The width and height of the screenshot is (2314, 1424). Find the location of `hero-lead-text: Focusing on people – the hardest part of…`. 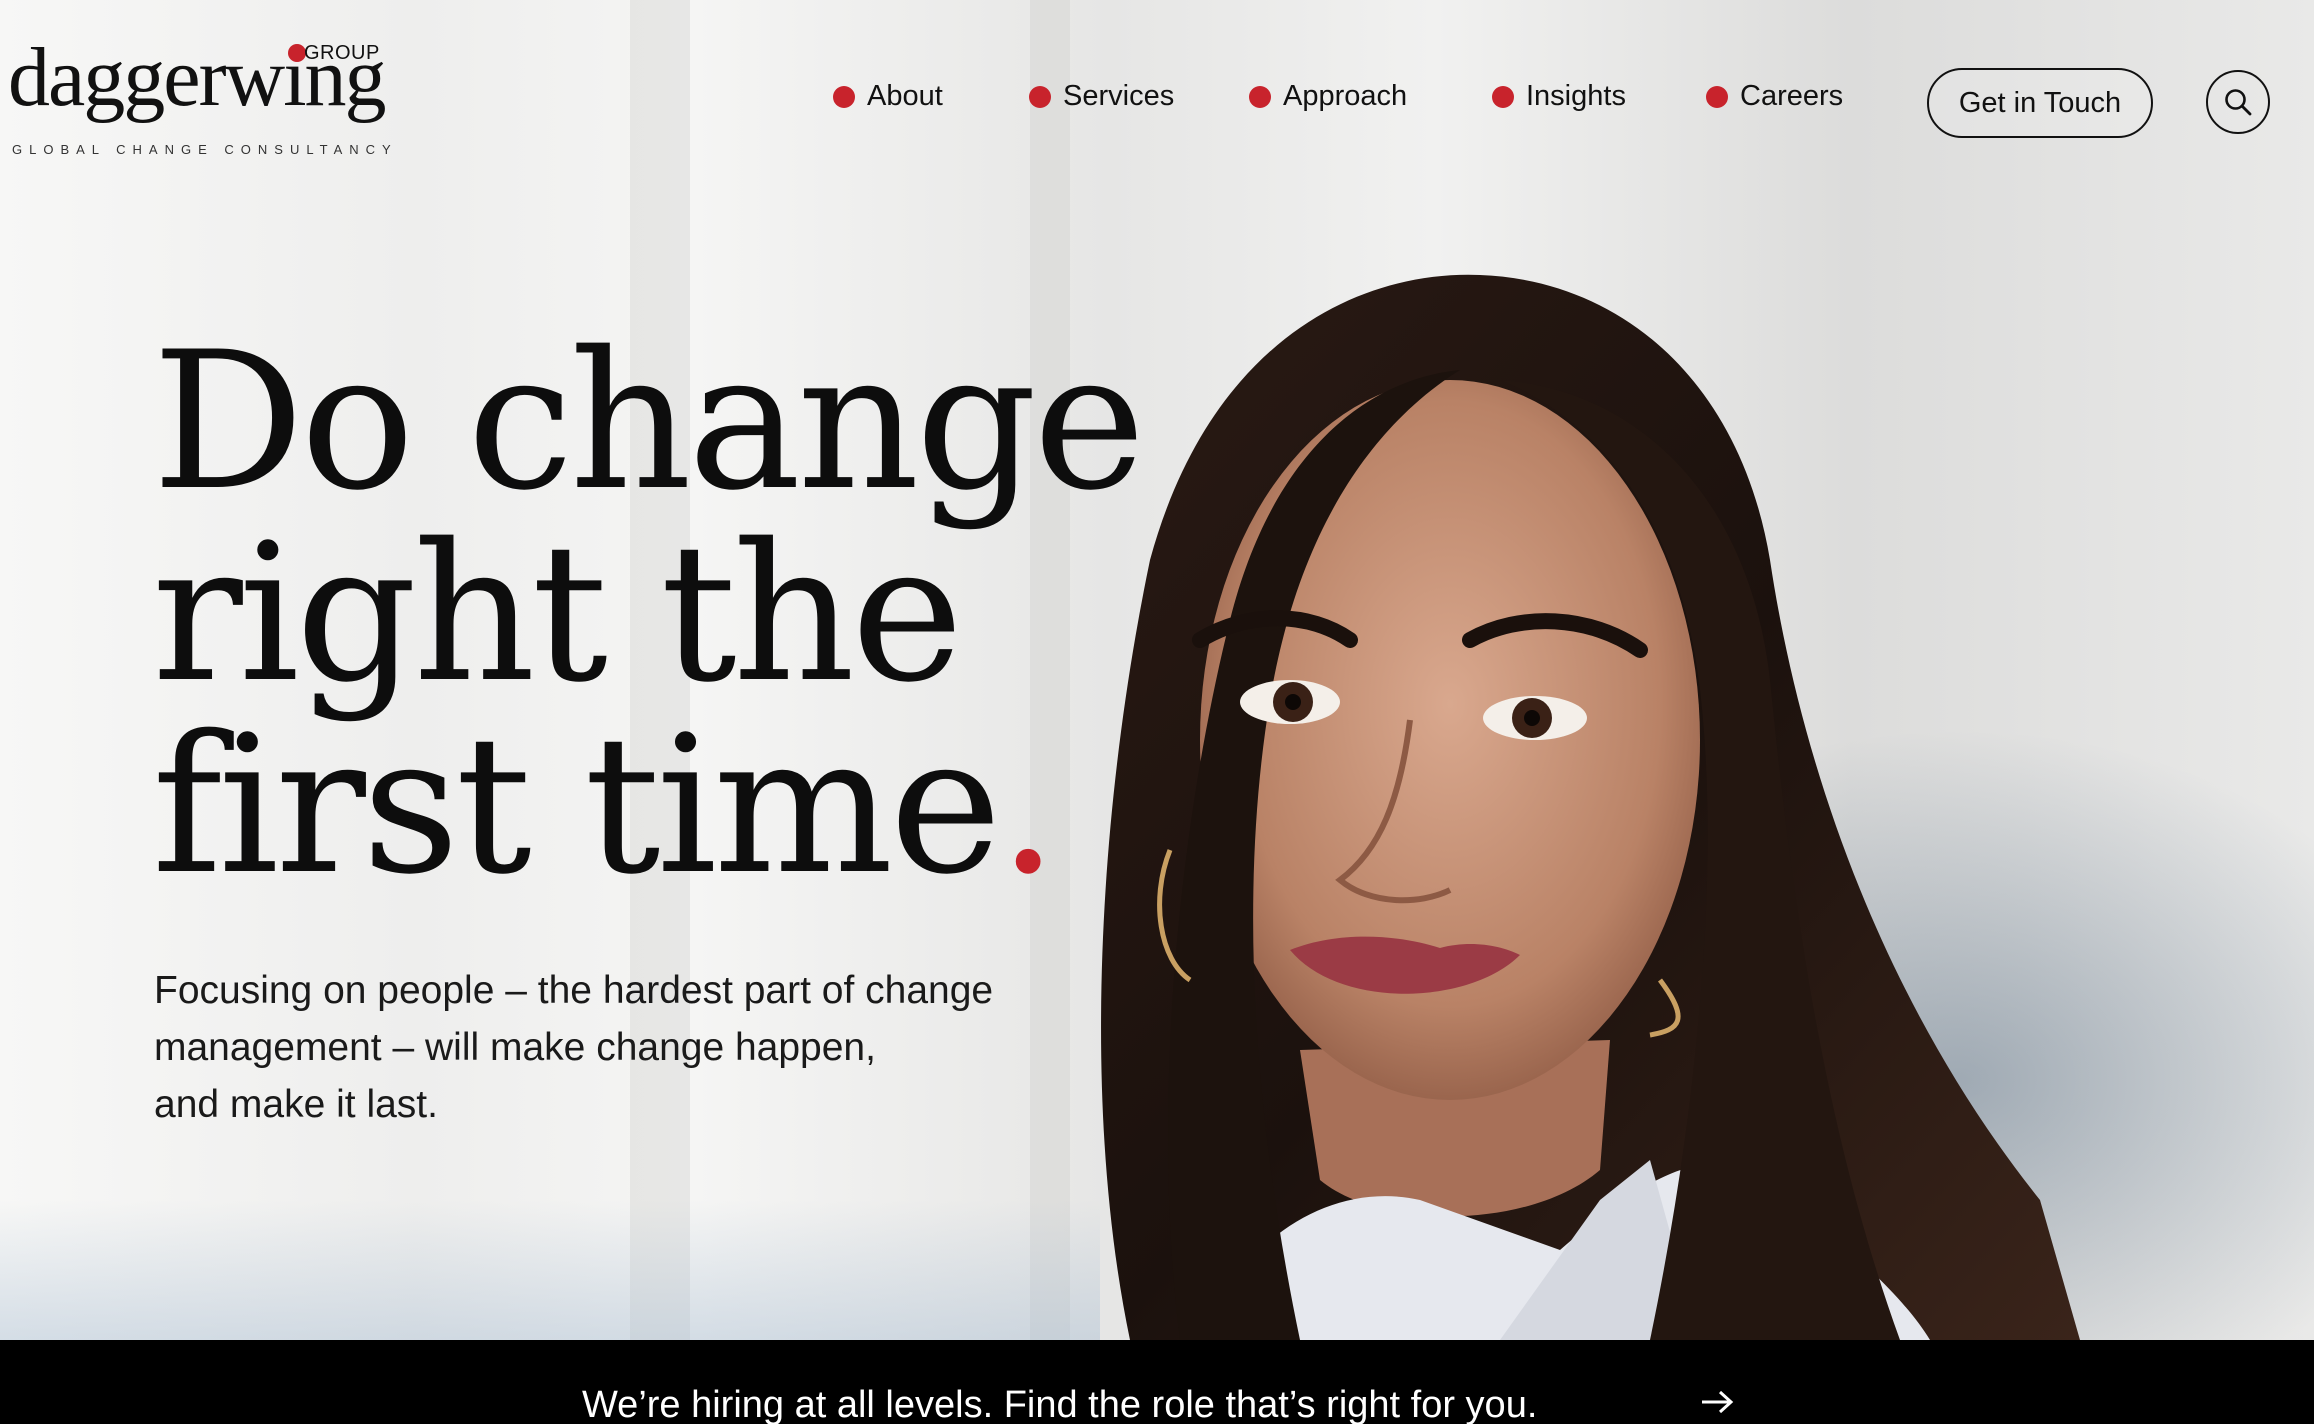

hero-lead-text: Focusing on people – the hardest part of… is located at coordinates (604, 1047).